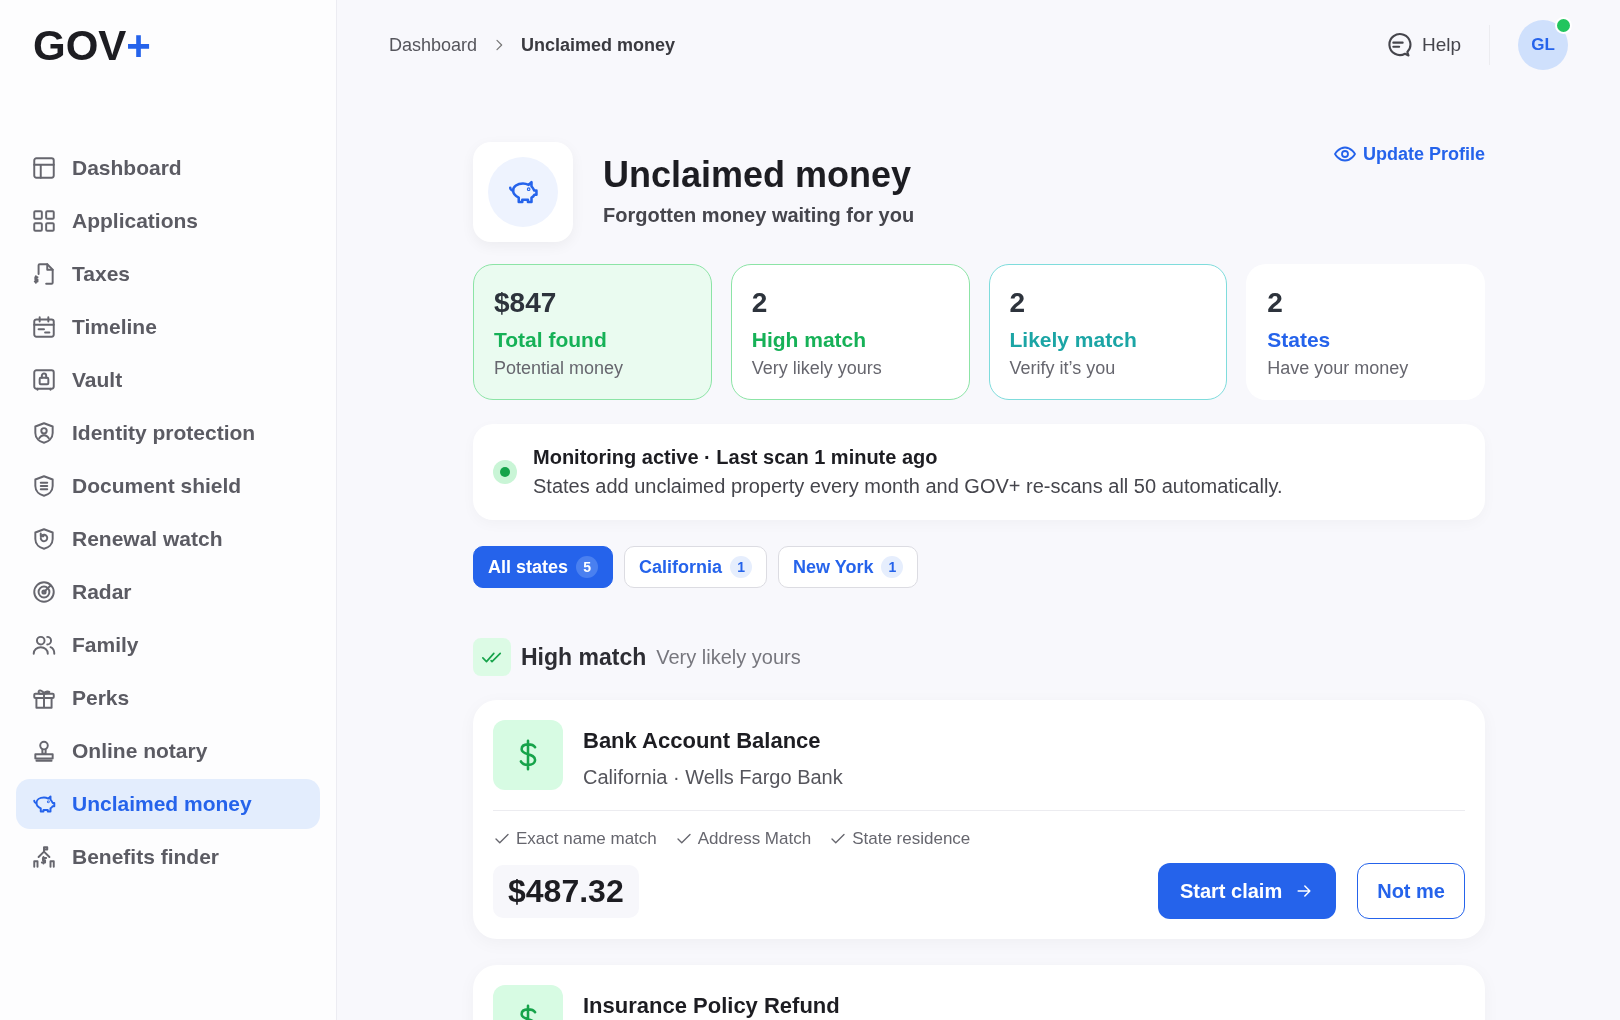  Describe the element at coordinates (168, 645) in the screenshot. I see `sidebar-item: Family` at that location.